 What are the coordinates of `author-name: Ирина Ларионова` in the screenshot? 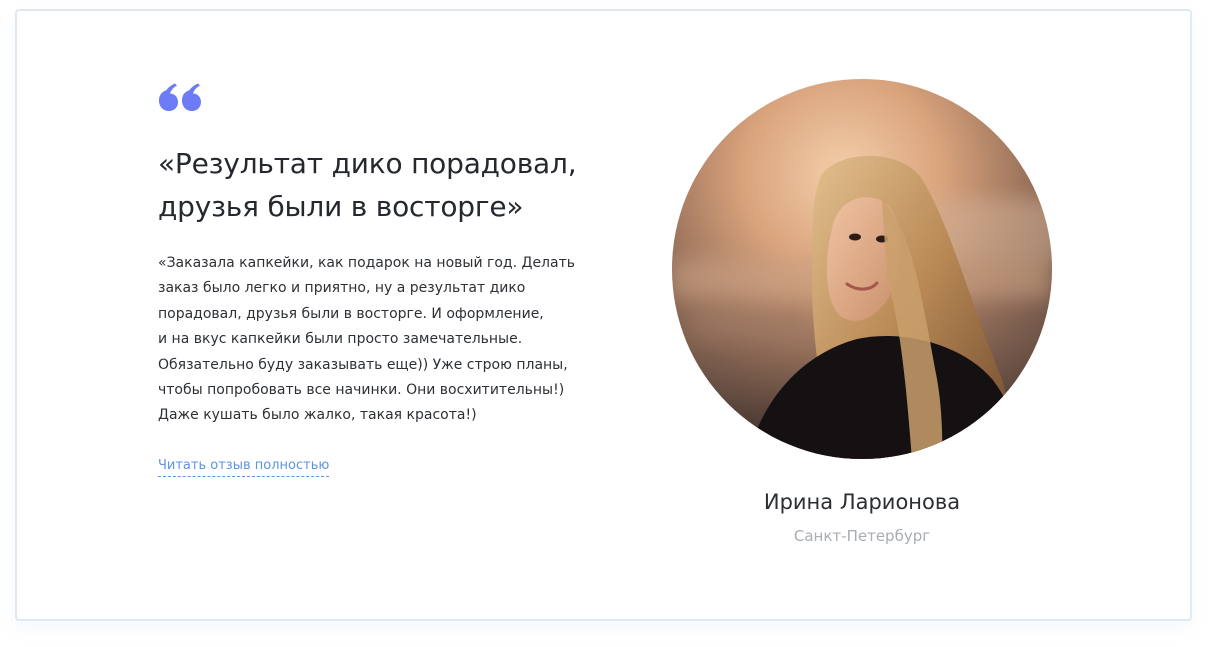 It's located at (862, 502).